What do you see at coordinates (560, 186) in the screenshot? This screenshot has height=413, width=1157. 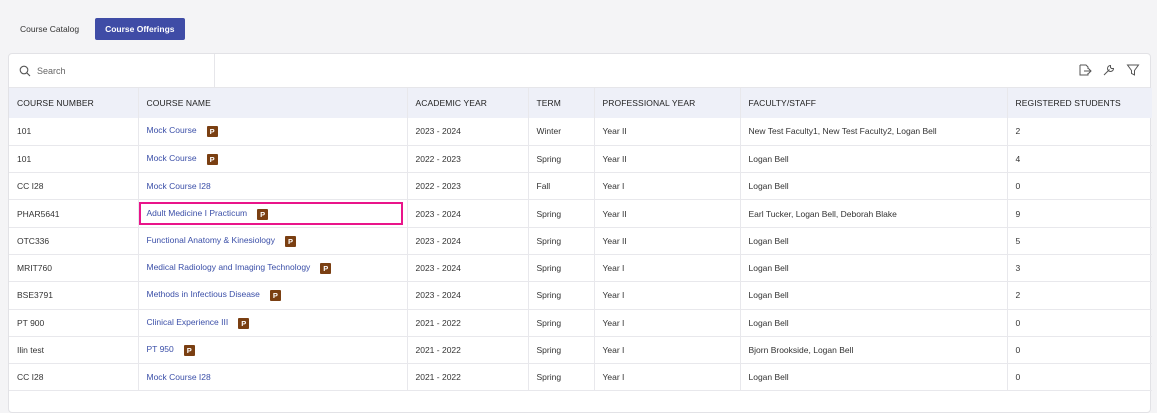 I see `term-cell: Fall` at bounding box center [560, 186].